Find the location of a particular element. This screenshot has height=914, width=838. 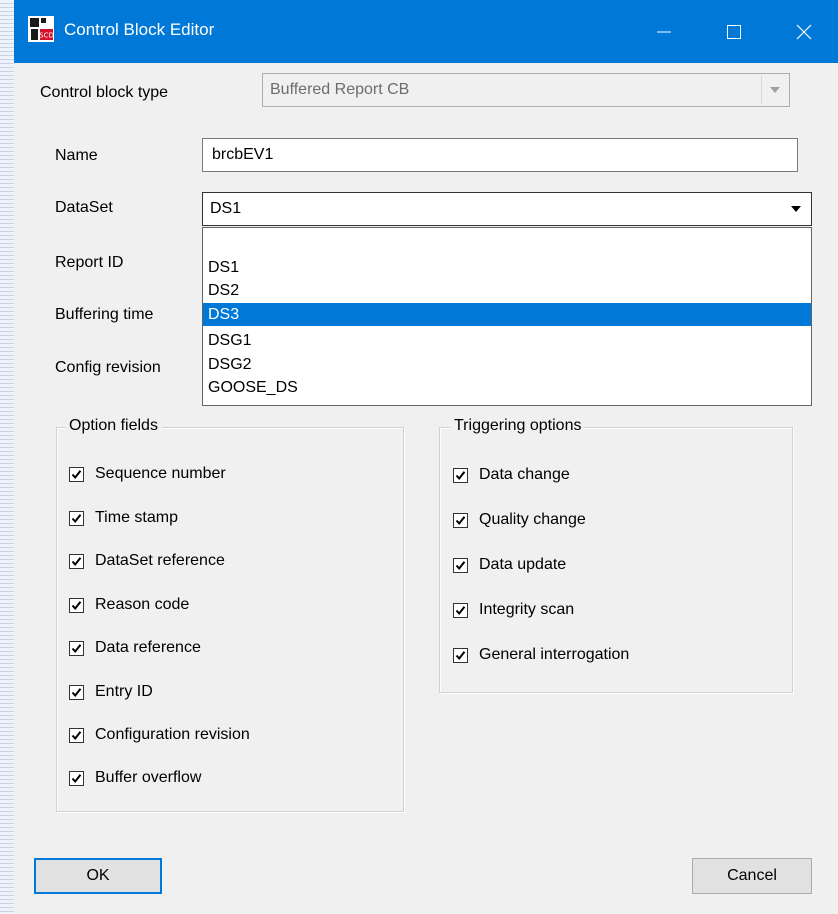

maximize-button is located at coordinates (734, 31).